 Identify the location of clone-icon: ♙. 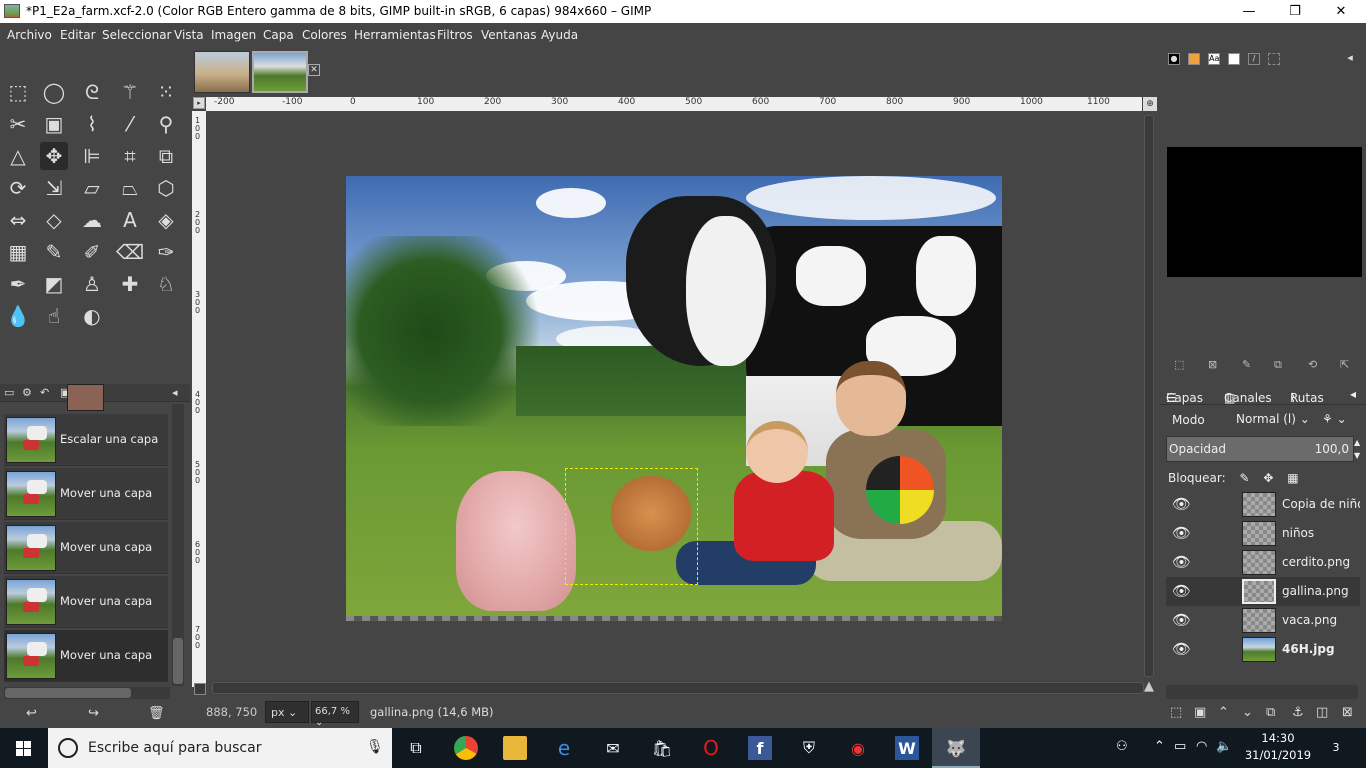
(92, 284).